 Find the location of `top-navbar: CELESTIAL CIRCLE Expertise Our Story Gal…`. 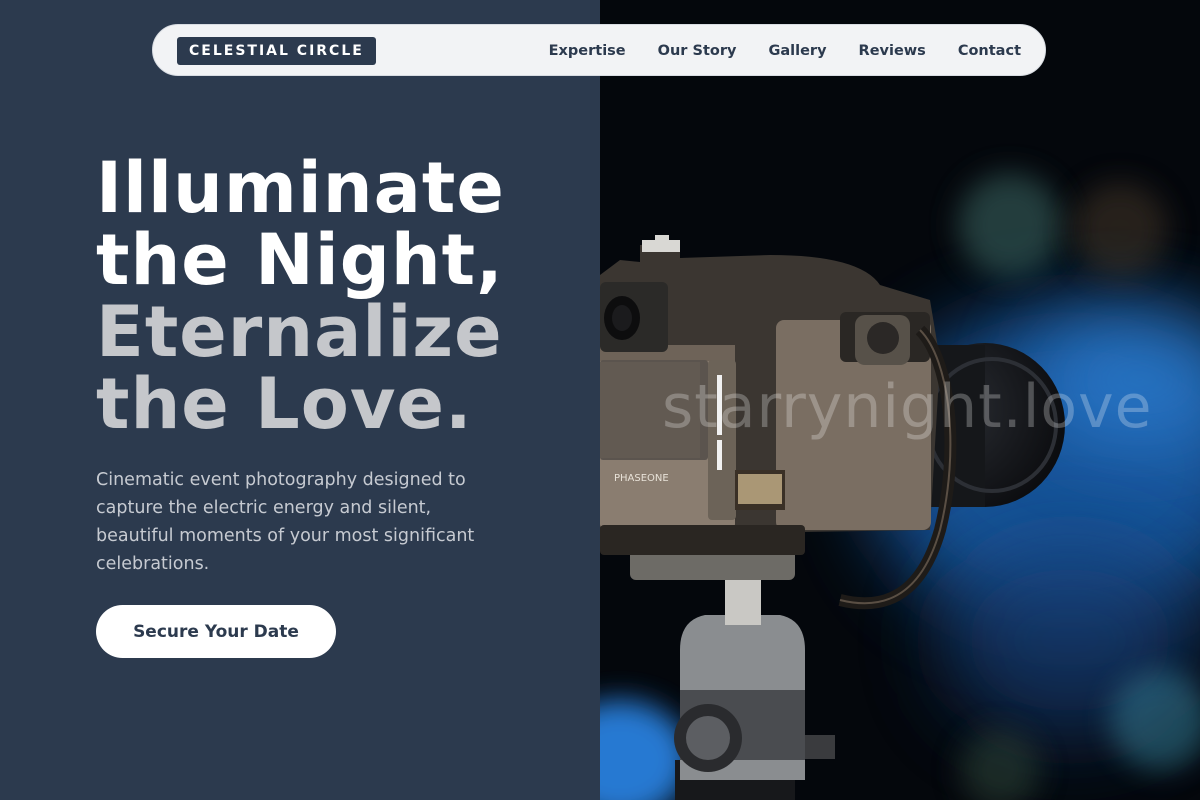

top-navbar: CELESTIAL CIRCLE Expertise Our Story Gal… is located at coordinates (599, 50).